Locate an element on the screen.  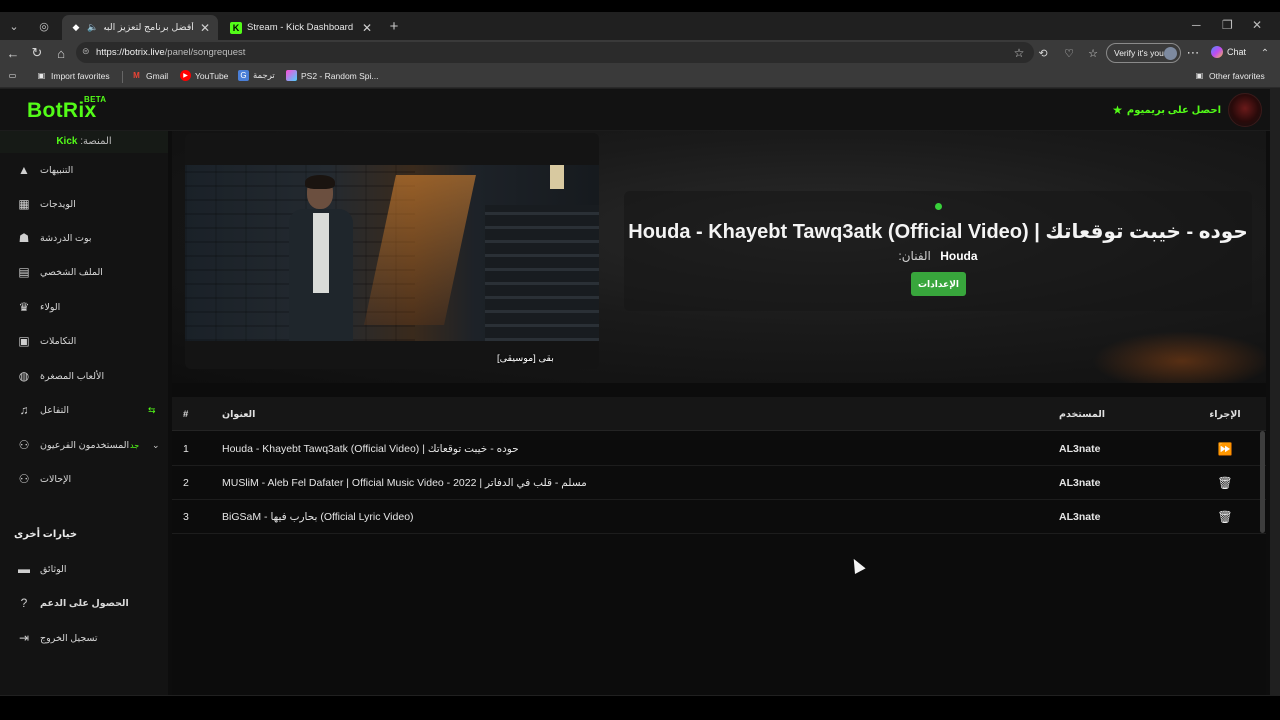
reload-icon: ↻ is located at coordinates (37, 53).